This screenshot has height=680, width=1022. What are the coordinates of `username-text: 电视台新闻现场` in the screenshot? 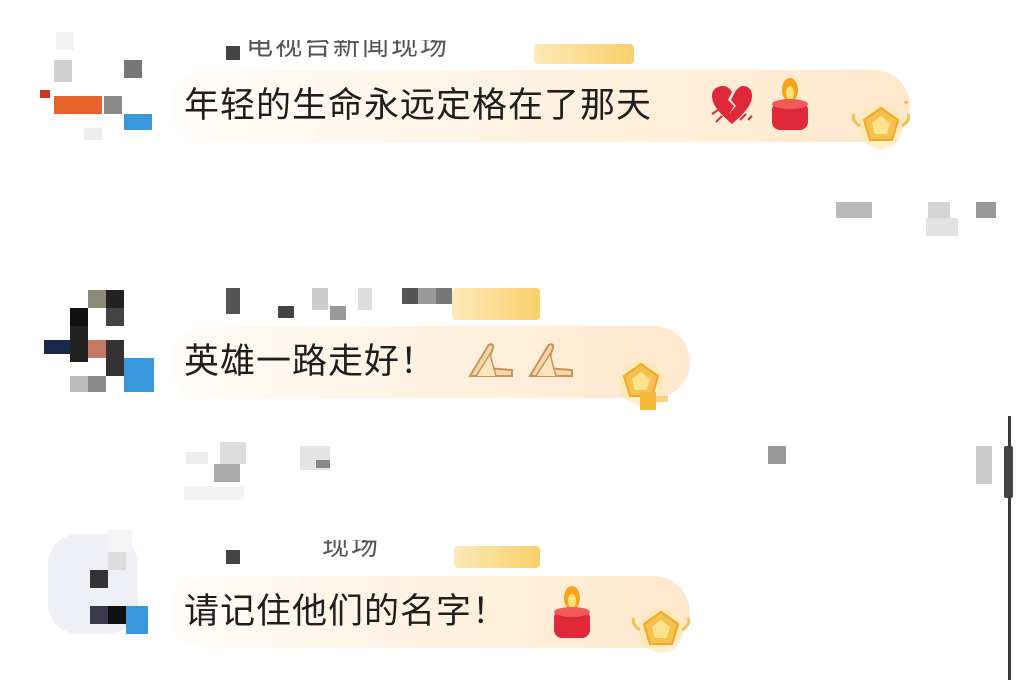 It's located at (347, 51).